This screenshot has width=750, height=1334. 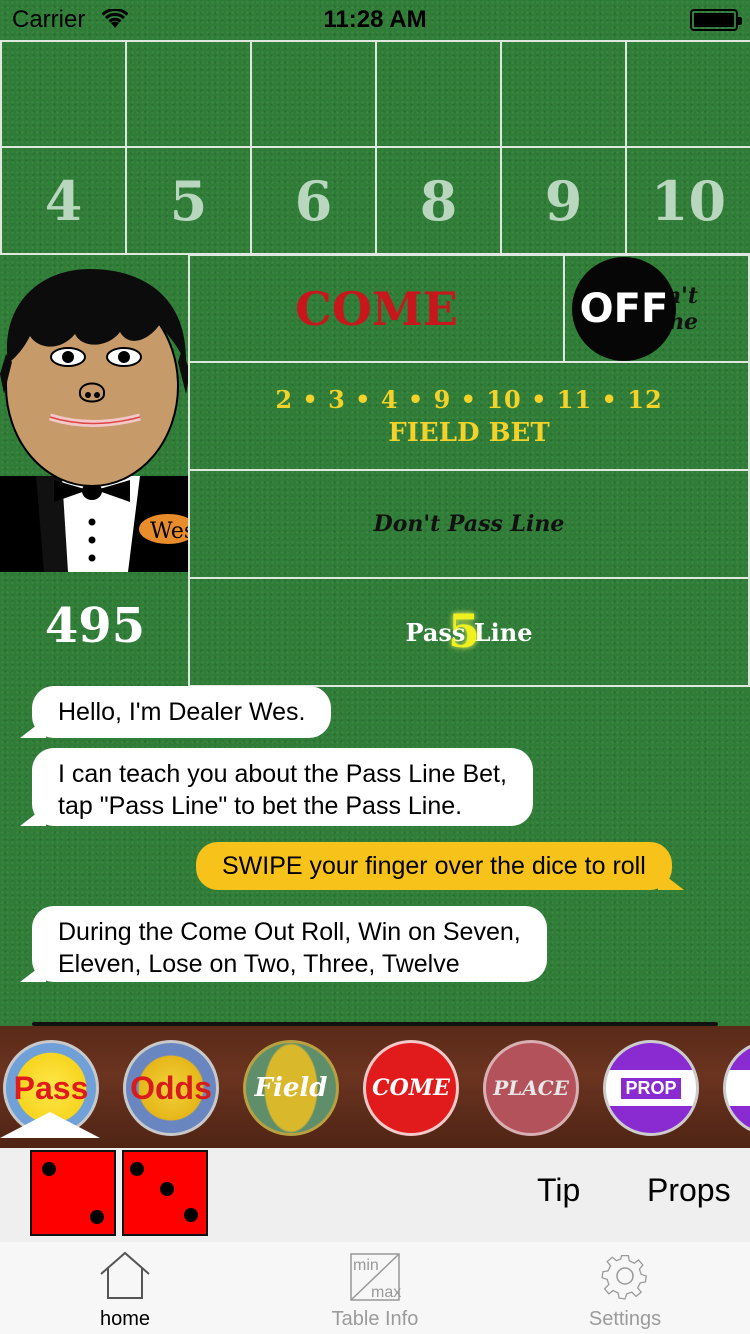 What do you see at coordinates (716, 20) in the screenshot?
I see `battery-icon` at bounding box center [716, 20].